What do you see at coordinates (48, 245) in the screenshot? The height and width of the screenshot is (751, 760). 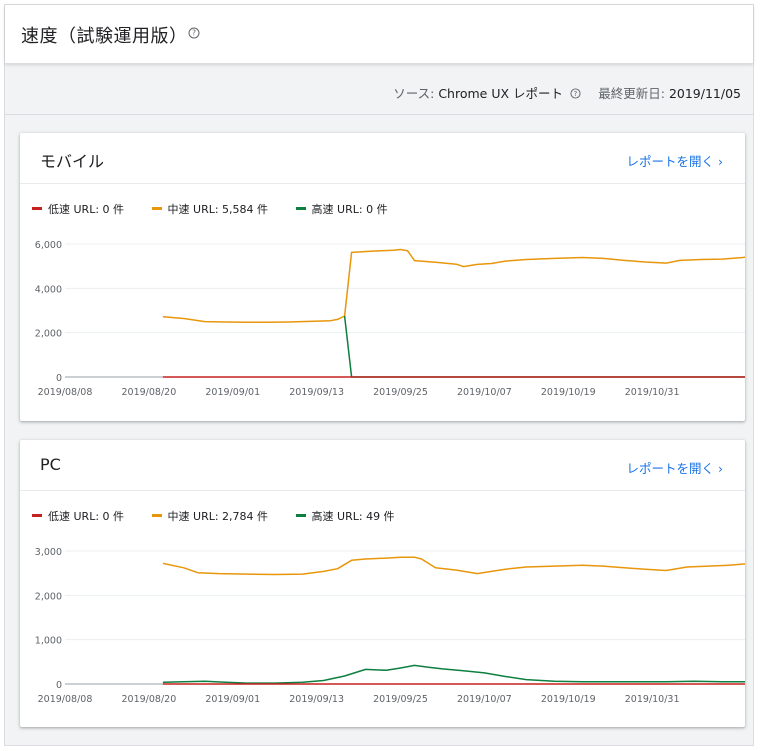 I see `y-tick-label: 6,000` at bounding box center [48, 245].